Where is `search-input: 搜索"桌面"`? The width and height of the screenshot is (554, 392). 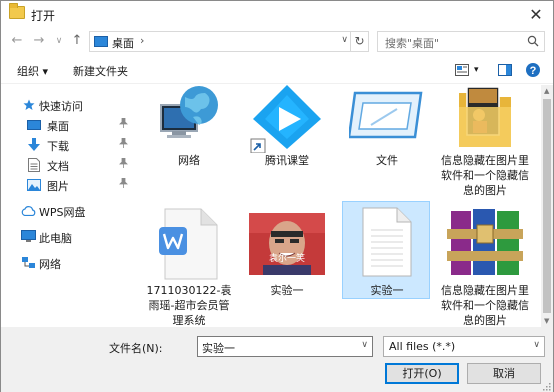
search-input: 搜索"桌面" is located at coordinates (461, 41).